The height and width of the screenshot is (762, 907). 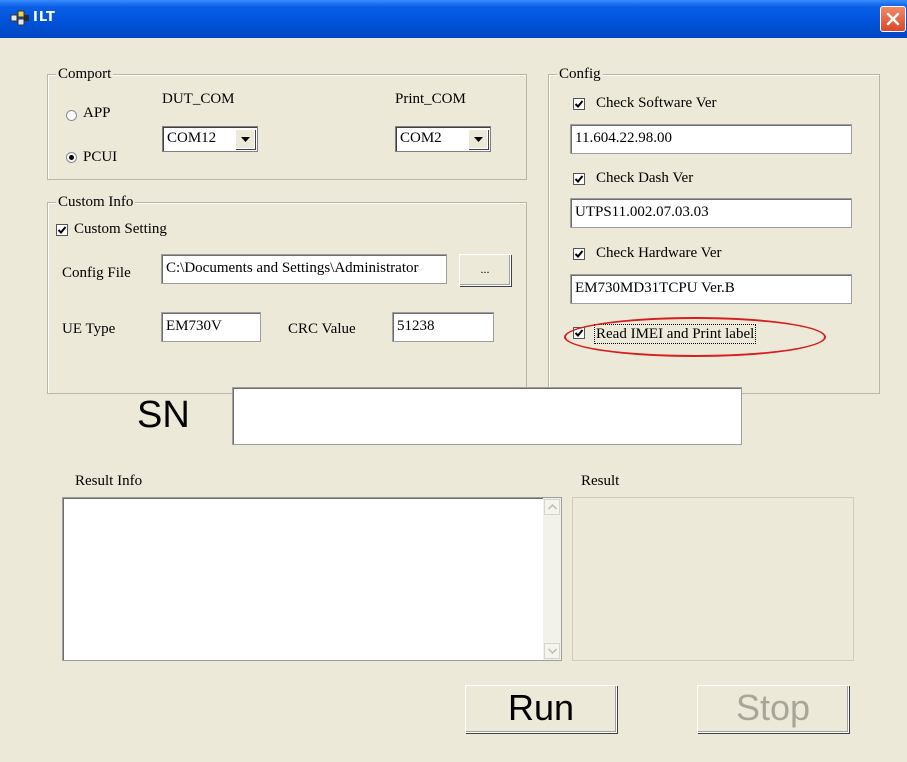 I want to click on print-com-label: Print_COM, so click(x=430, y=99).